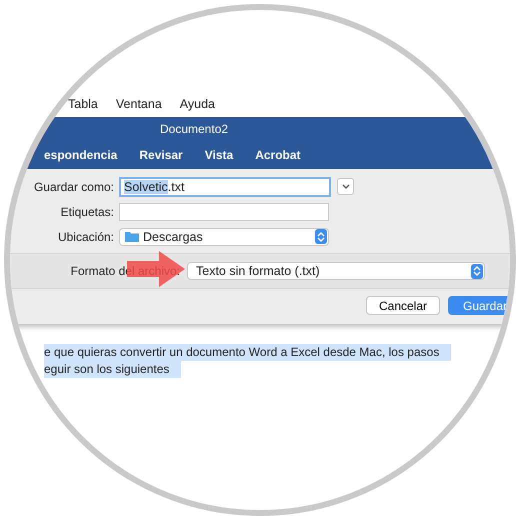 This screenshot has height=520, width=520. What do you see at coordinates (81, 155) in the screenshot?
I see `ribbon-tab: espondencia` at bounding box center [81, 155].